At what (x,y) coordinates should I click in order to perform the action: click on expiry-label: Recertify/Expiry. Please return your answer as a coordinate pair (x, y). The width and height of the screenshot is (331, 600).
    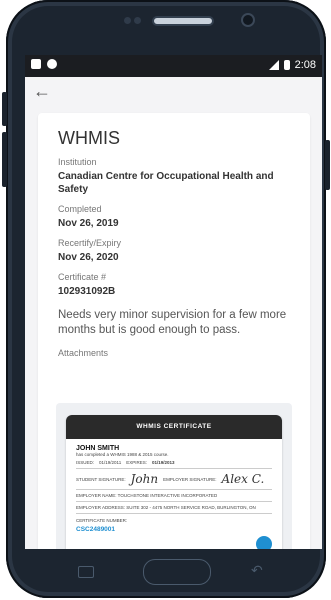
    Looking at the image, I should click on (90, 243).